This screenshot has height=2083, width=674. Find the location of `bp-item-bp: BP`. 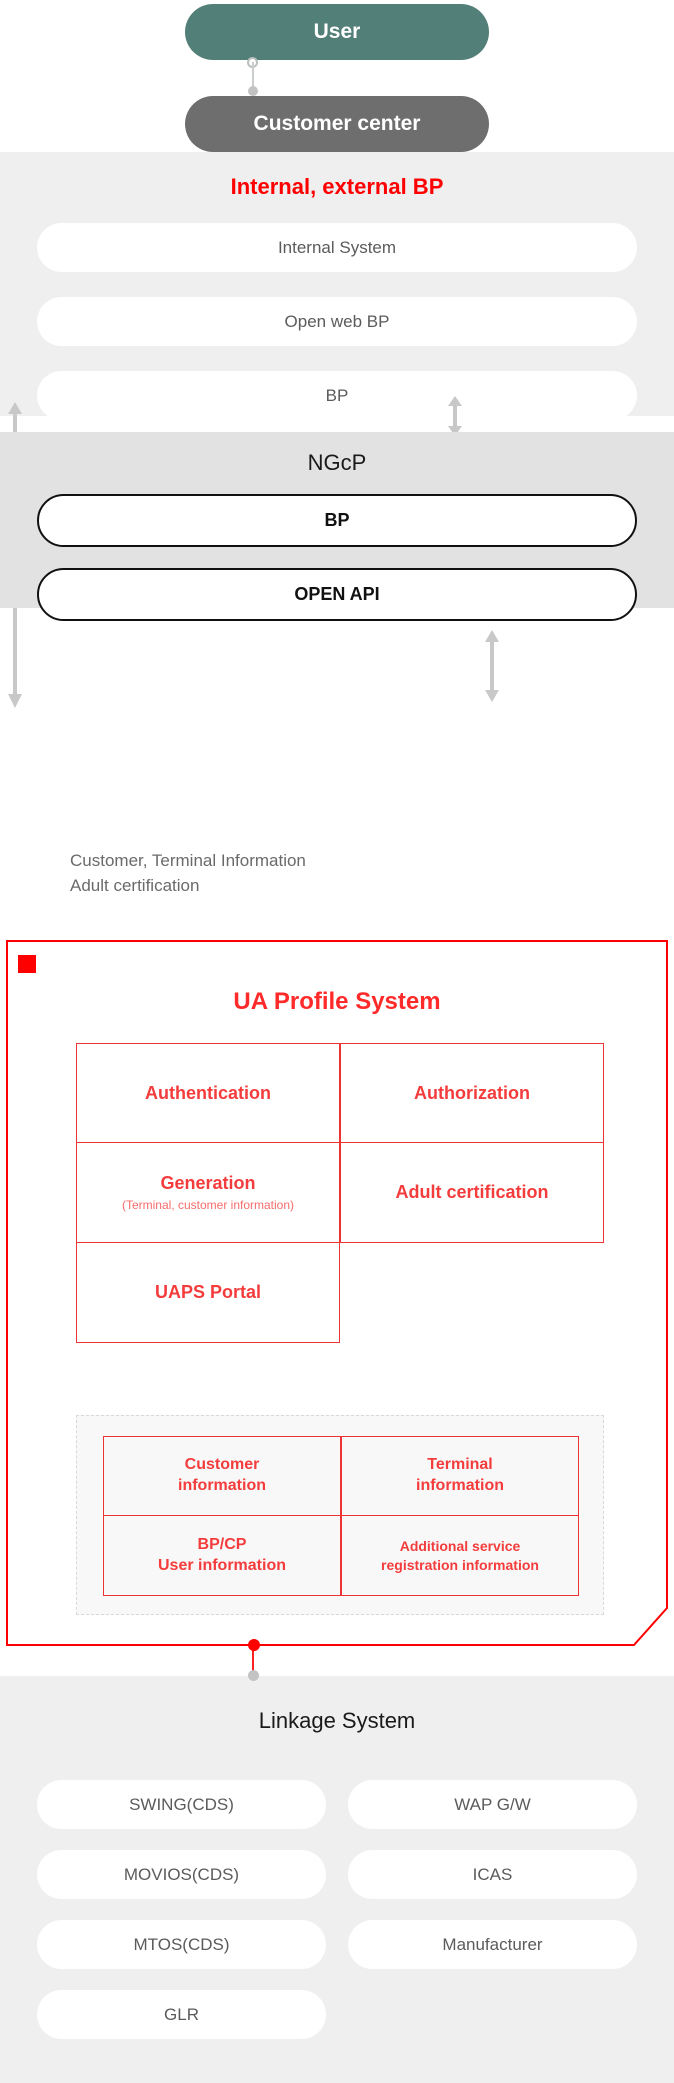

bp-item-bp: BP is located at coordinates (337, 395).